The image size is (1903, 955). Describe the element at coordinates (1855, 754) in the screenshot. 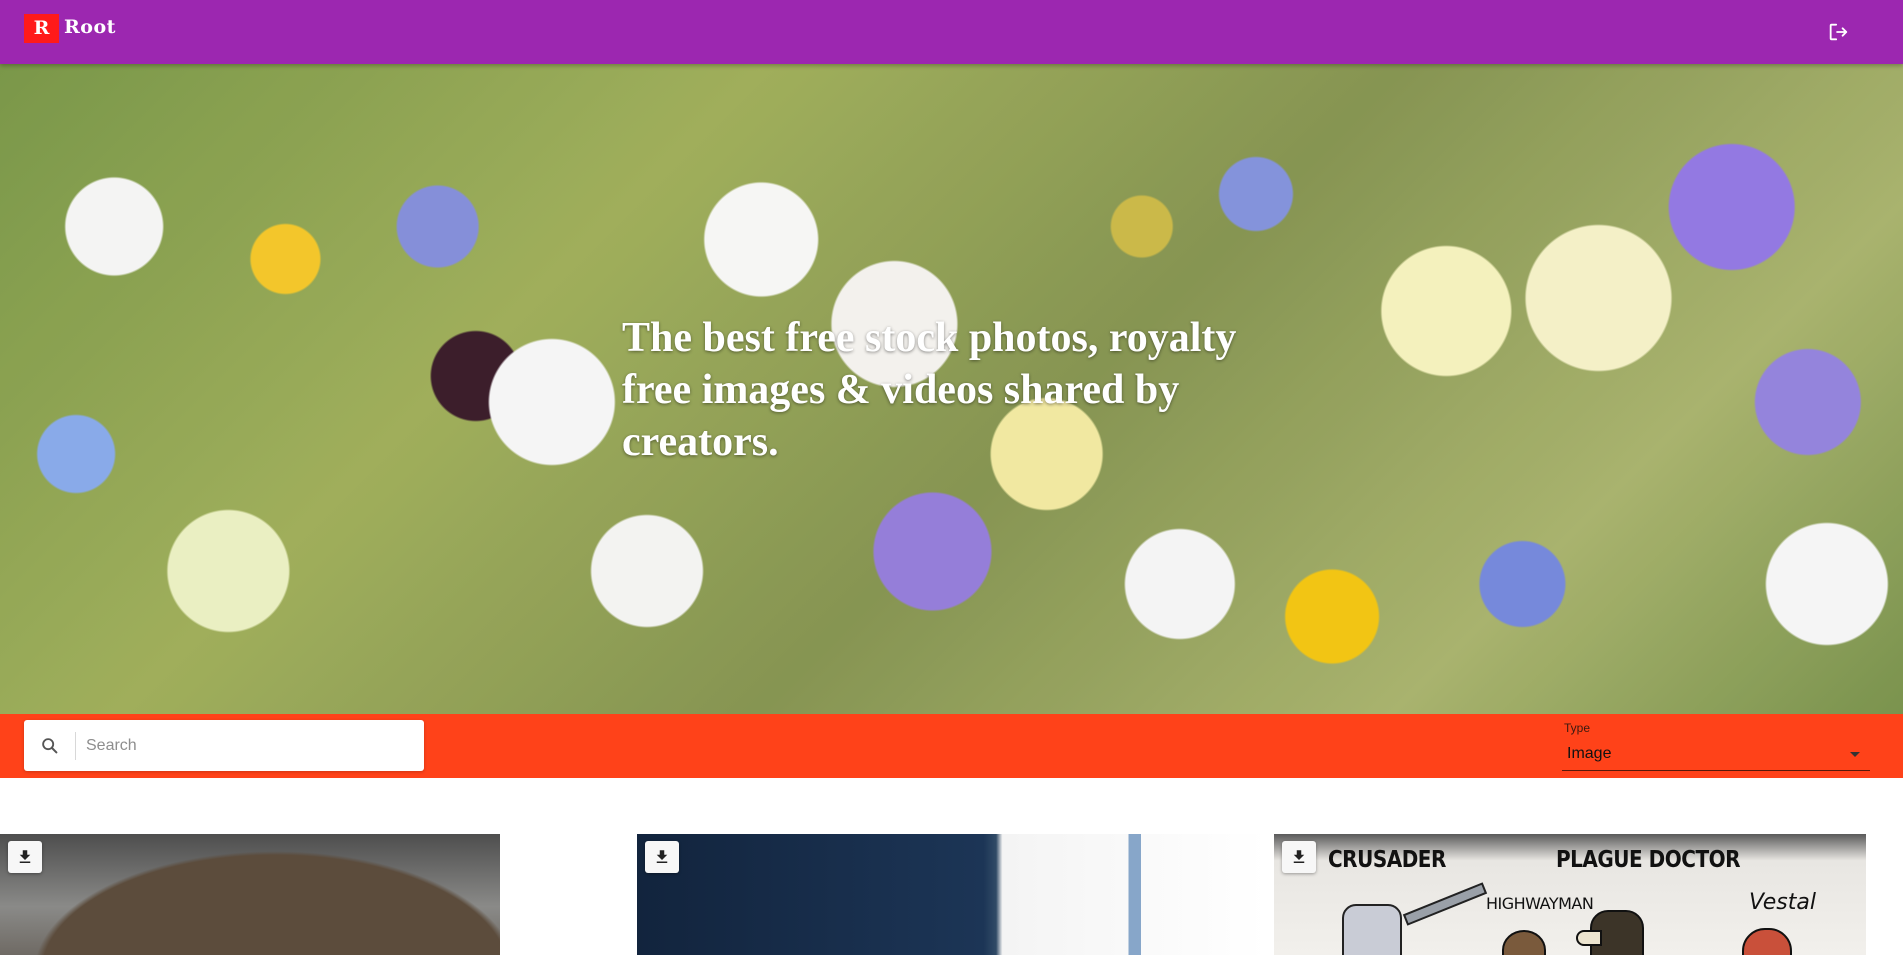

I see `dropdown-arrow-icon` at that location.